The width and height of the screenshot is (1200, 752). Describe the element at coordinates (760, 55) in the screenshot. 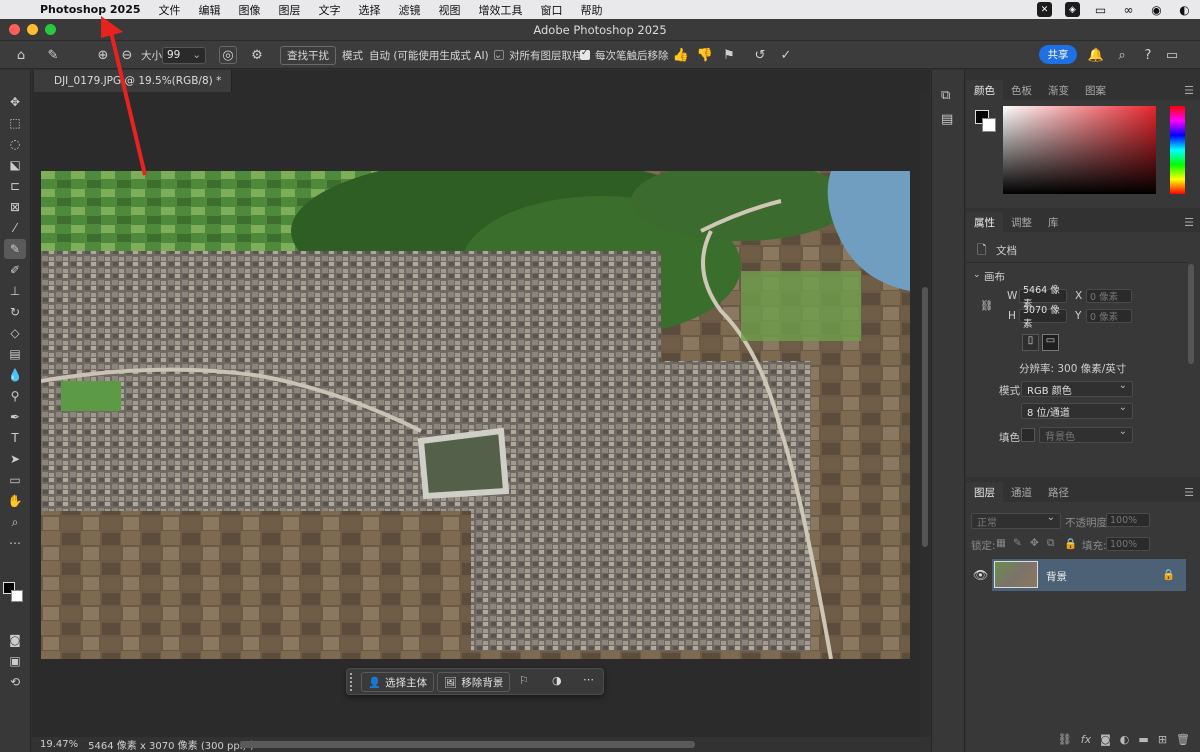

I see `undo-icon: ↺` at that location.